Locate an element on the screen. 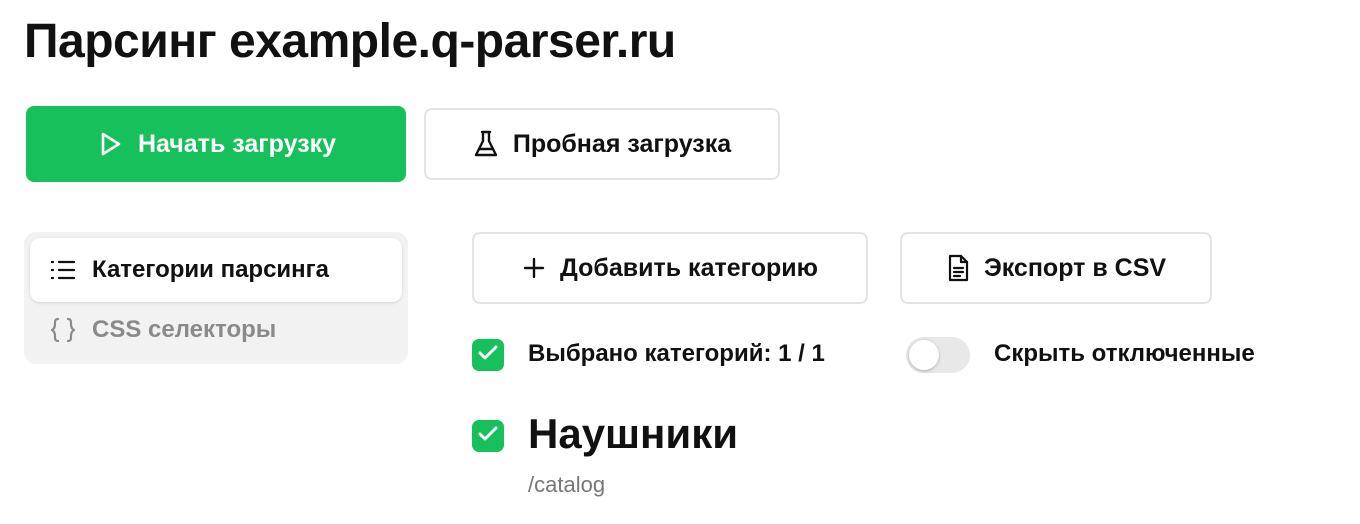  tab-css-selectors: CSS селекторы is located at coordinates (216, 330).